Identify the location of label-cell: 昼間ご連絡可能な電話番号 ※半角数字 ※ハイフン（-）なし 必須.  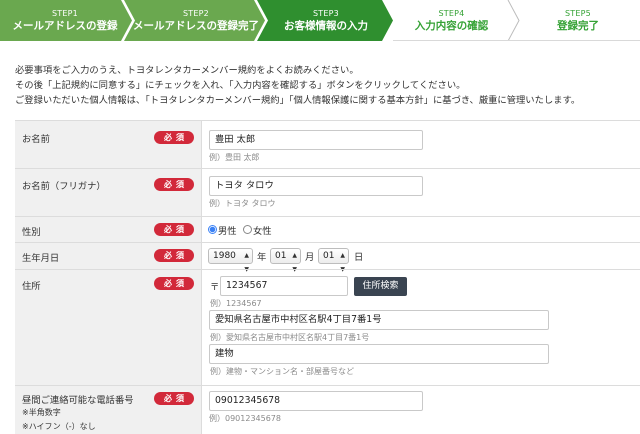
(108, 410).